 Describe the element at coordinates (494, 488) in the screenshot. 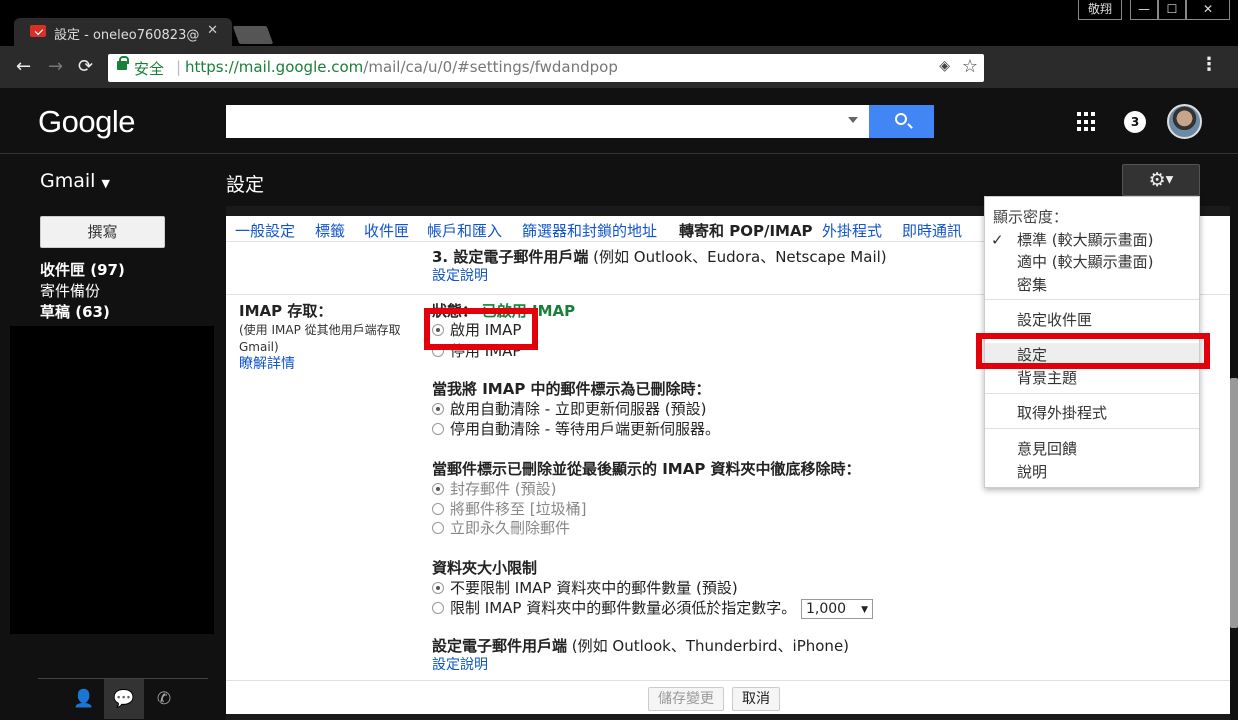

I see `archive-option: 封存郵件 (預設)` at that location.